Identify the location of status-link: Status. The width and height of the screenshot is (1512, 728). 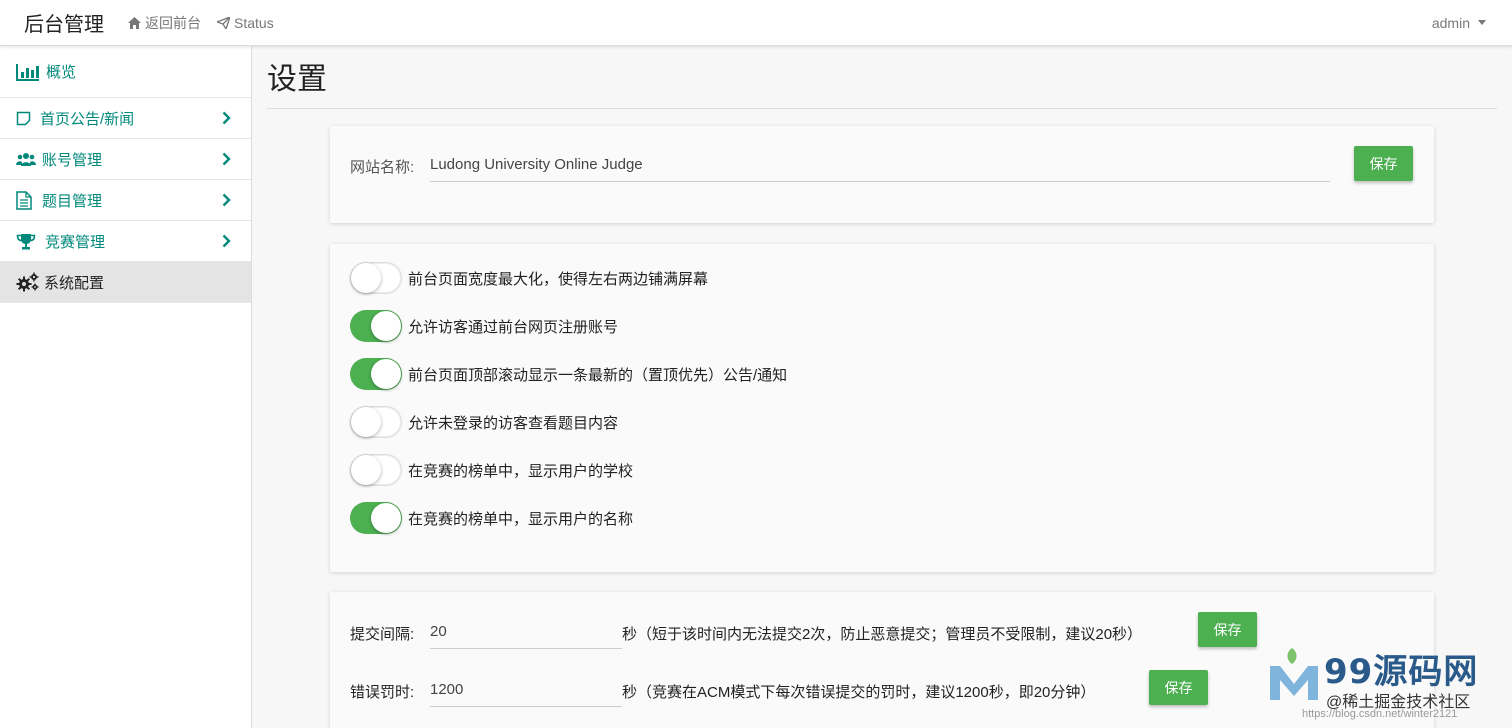
(245, 23).